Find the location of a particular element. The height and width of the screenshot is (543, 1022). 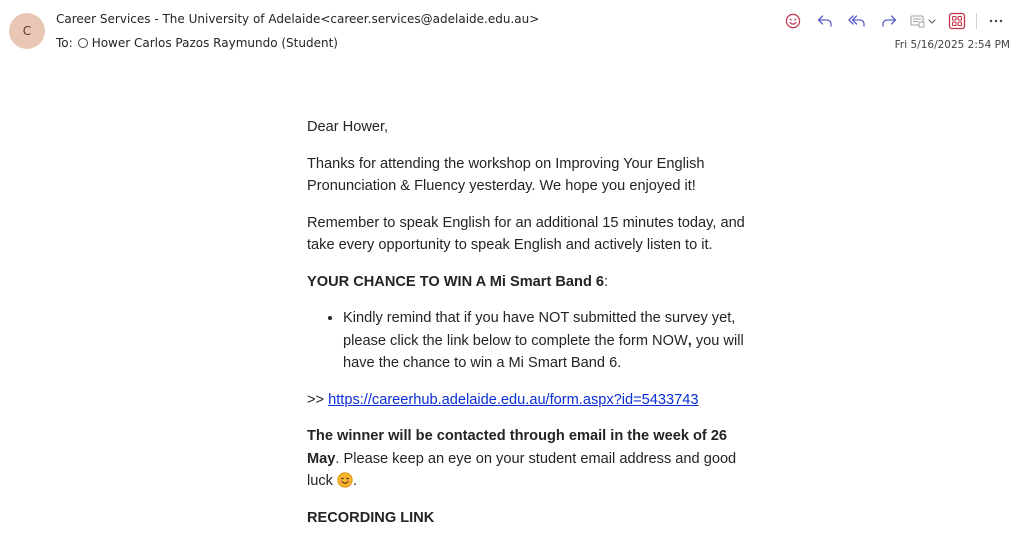

smiling-face-icon is located at coordinates (345, 480).